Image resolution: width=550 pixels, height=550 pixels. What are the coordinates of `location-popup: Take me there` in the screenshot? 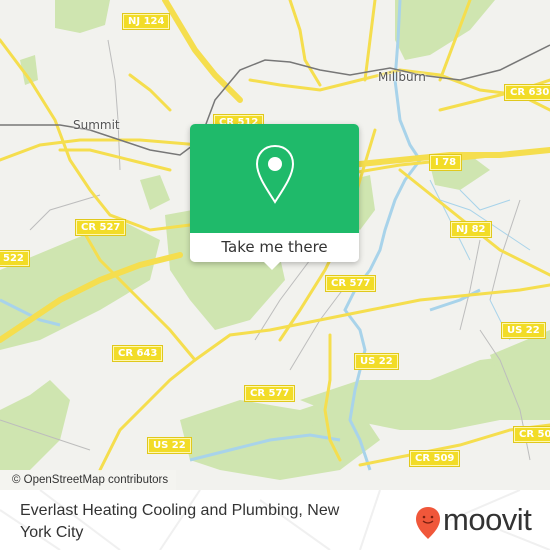 It's located at (274, 197).